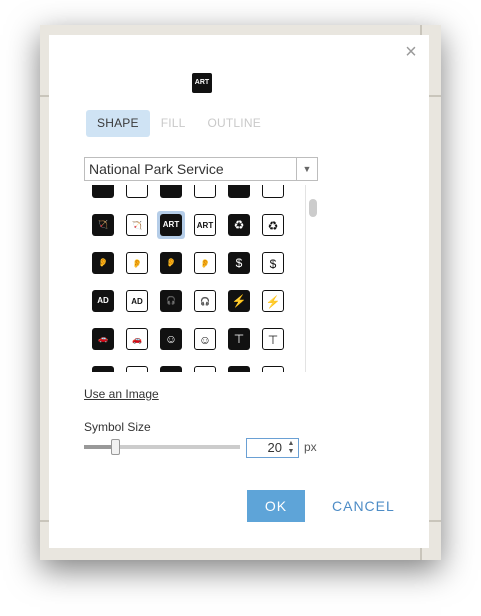 This screenshot has height=616, width=481. Describe the element at coordinates (156, 169) in the screenshot. I see `category-select-value: National Park Service` at that location.